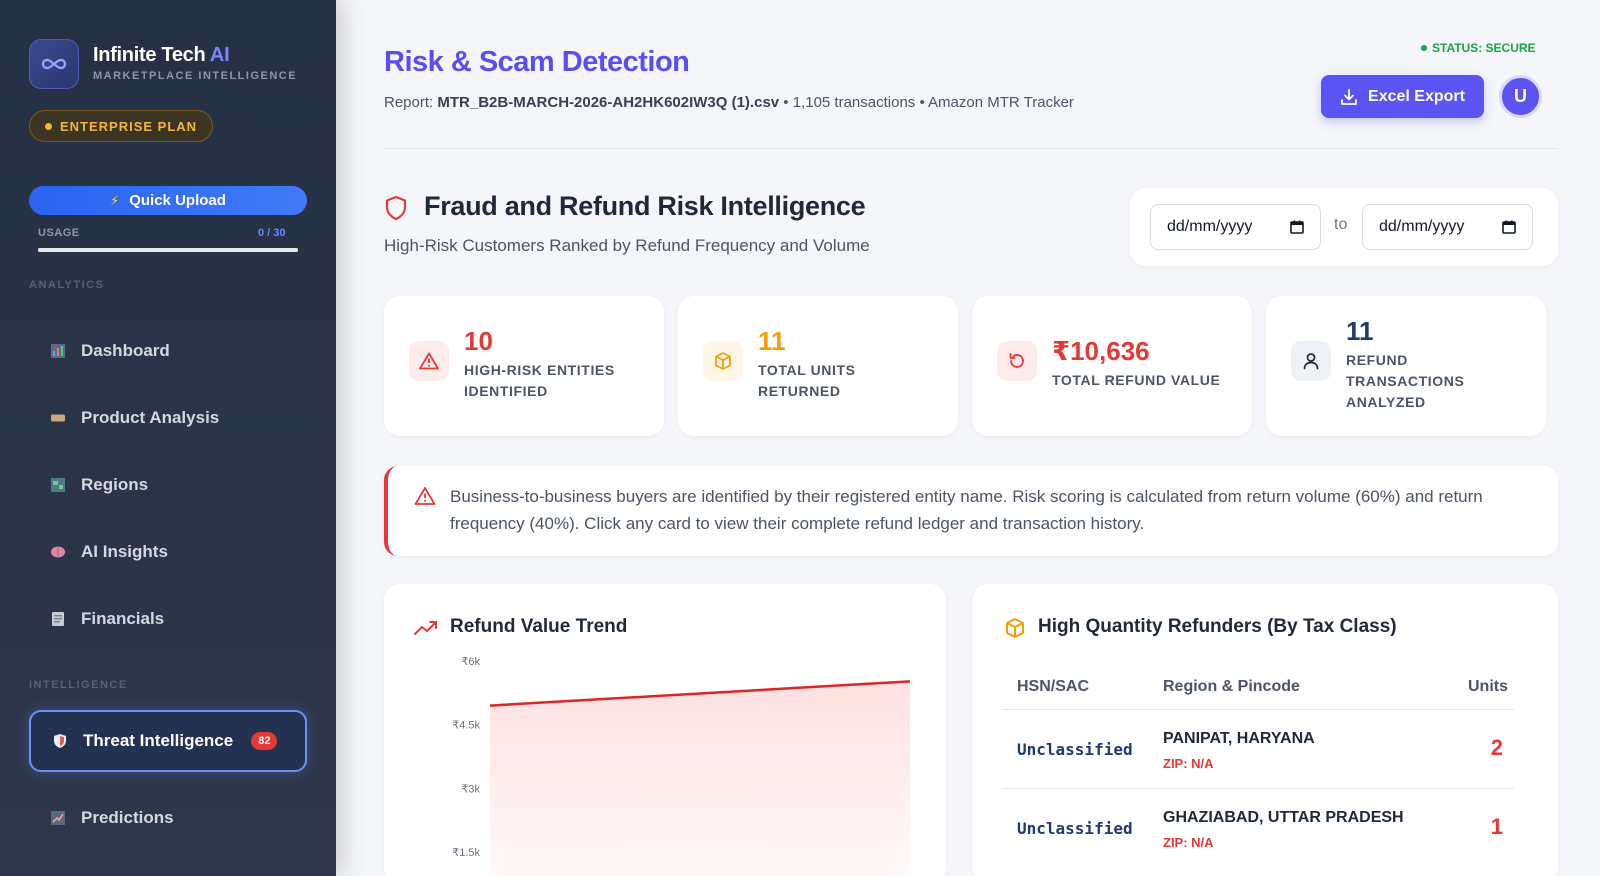 The image size is (1600, 876). I want to click on y-tick-label: ₹6k, so click(470, 662).